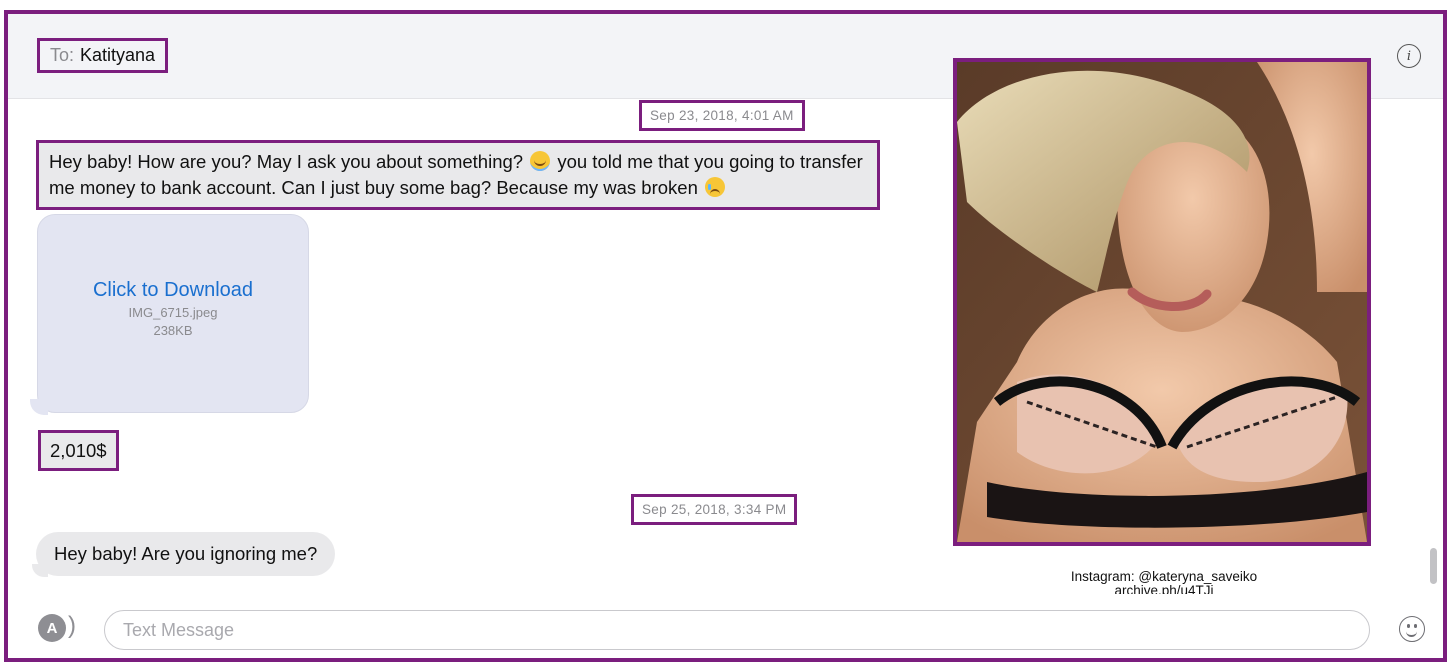 Image resolution: width=1453 pixels, height=666 pixels. Describe the element at coordinates (173, 290) in the screenshot. I see `download-link: Click to Download` at that location.